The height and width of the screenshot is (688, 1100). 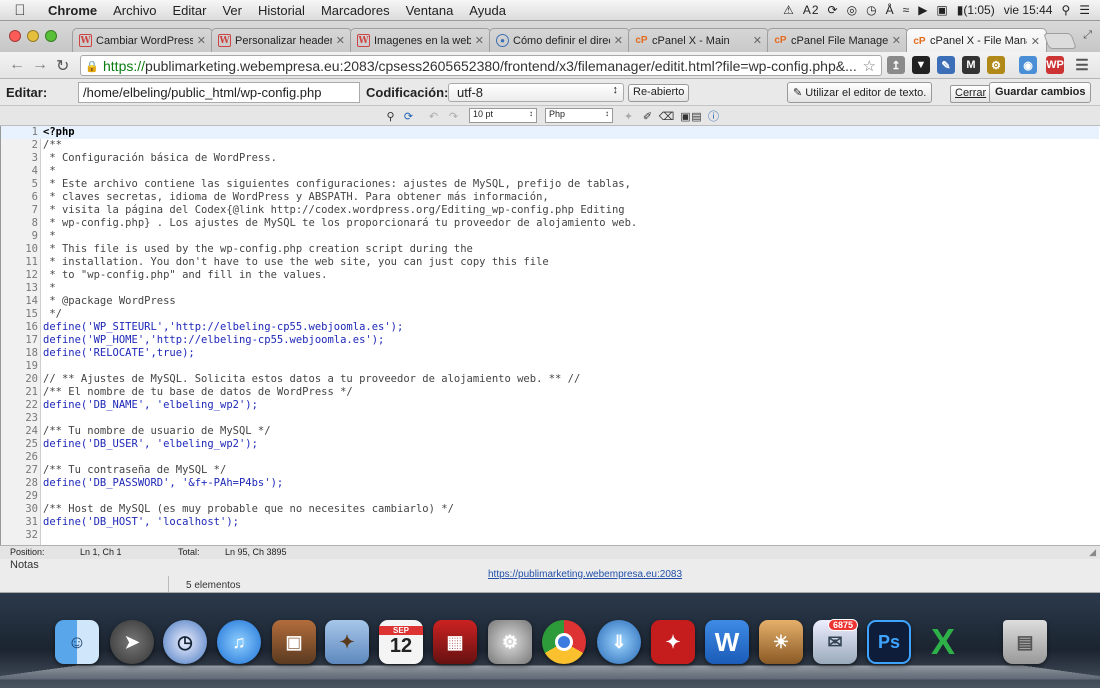 What do you see at coordinates (17, 65) in the screenshot?
I see `back-arrow-icon: ←` at bounding box center [17, 65].